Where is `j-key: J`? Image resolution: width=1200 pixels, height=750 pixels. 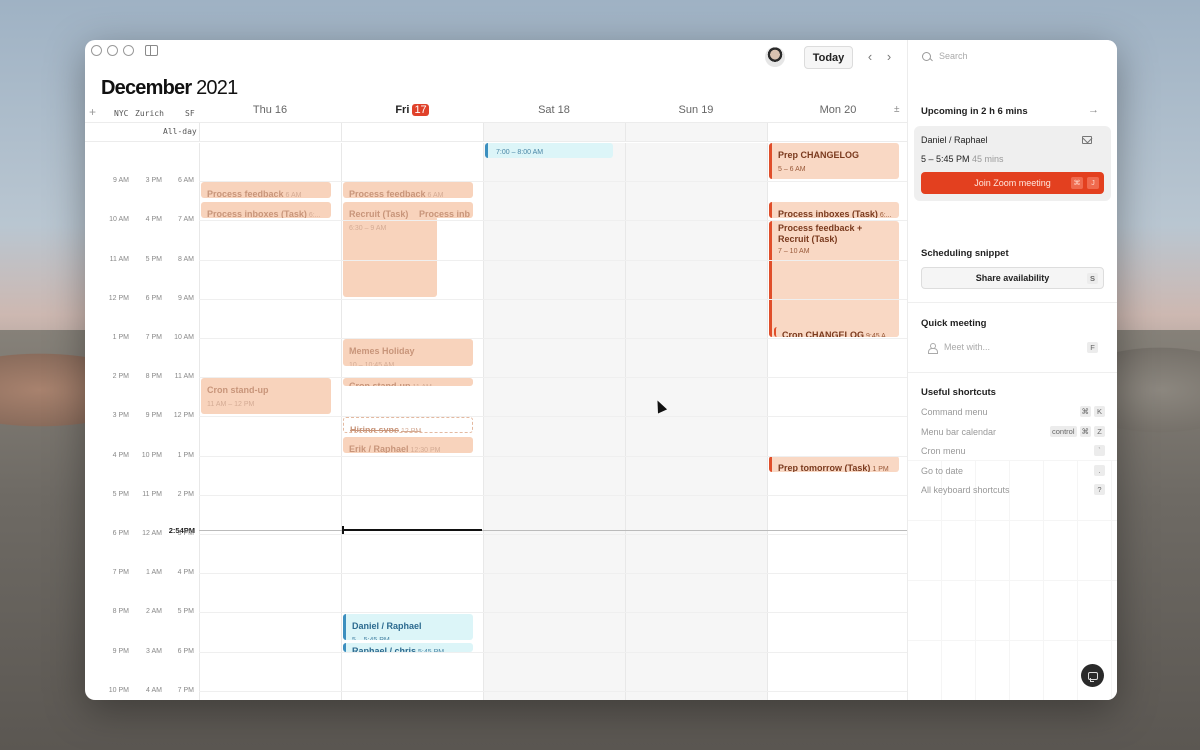
j-key: J is located at coordinates (1093, 183).